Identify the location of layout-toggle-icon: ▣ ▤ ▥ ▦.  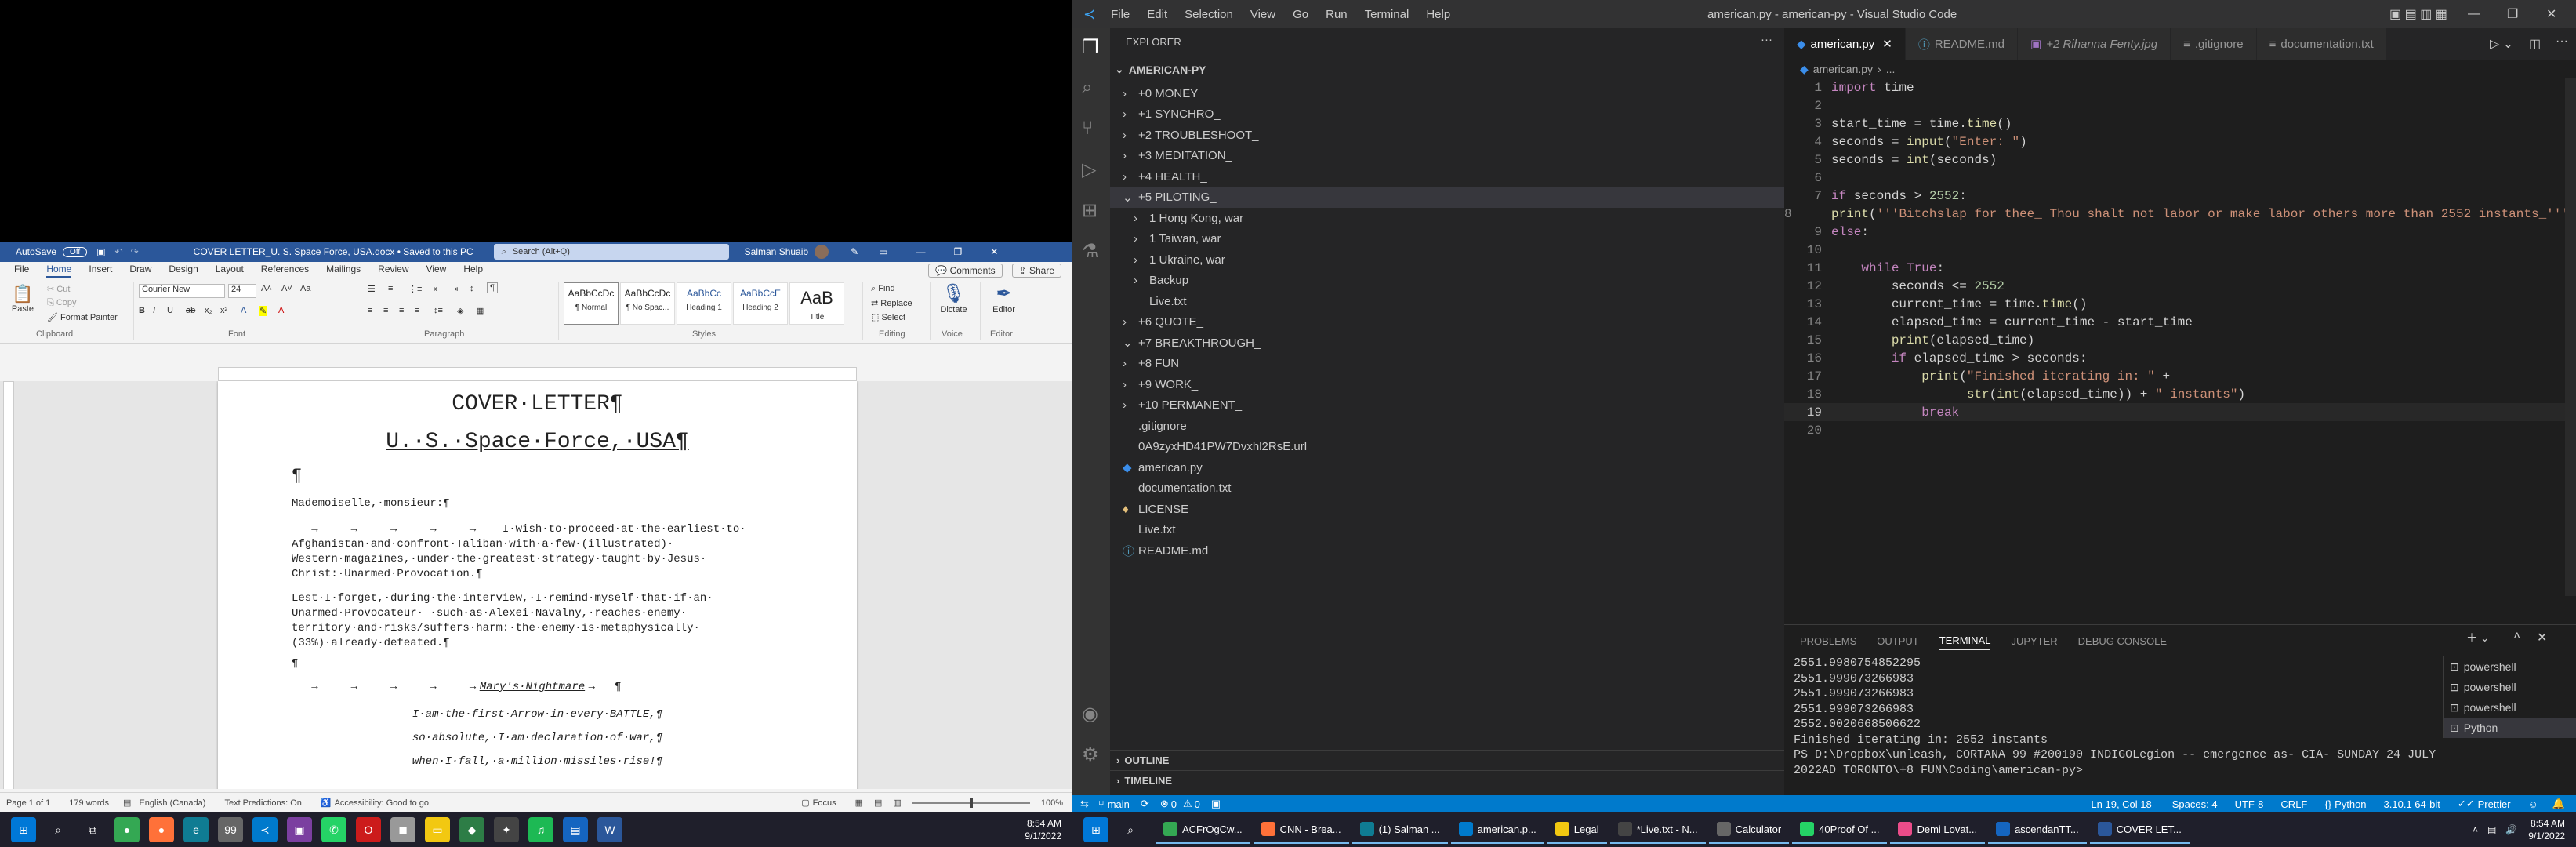
(2418, 14).